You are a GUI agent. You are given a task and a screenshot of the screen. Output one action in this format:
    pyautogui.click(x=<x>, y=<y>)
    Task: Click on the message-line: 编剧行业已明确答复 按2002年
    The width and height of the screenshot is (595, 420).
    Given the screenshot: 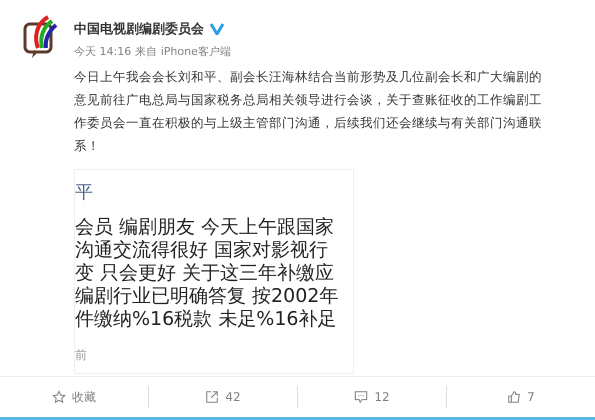 What is the action you would take?
    pyautogui.click(x=206, y=296)
    